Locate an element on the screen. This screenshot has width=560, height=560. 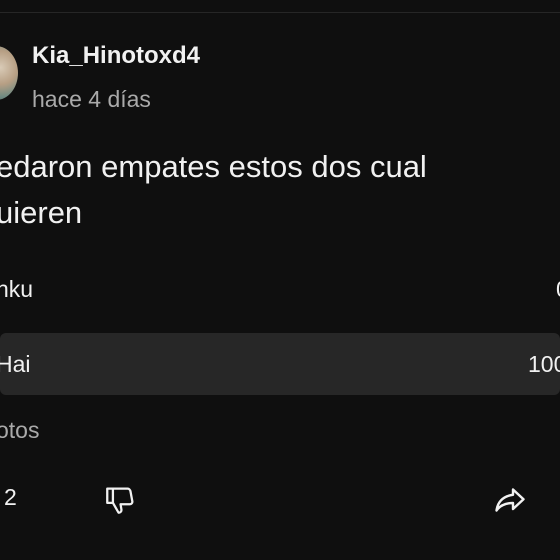
share-icon is located at coordinates (510, 500).